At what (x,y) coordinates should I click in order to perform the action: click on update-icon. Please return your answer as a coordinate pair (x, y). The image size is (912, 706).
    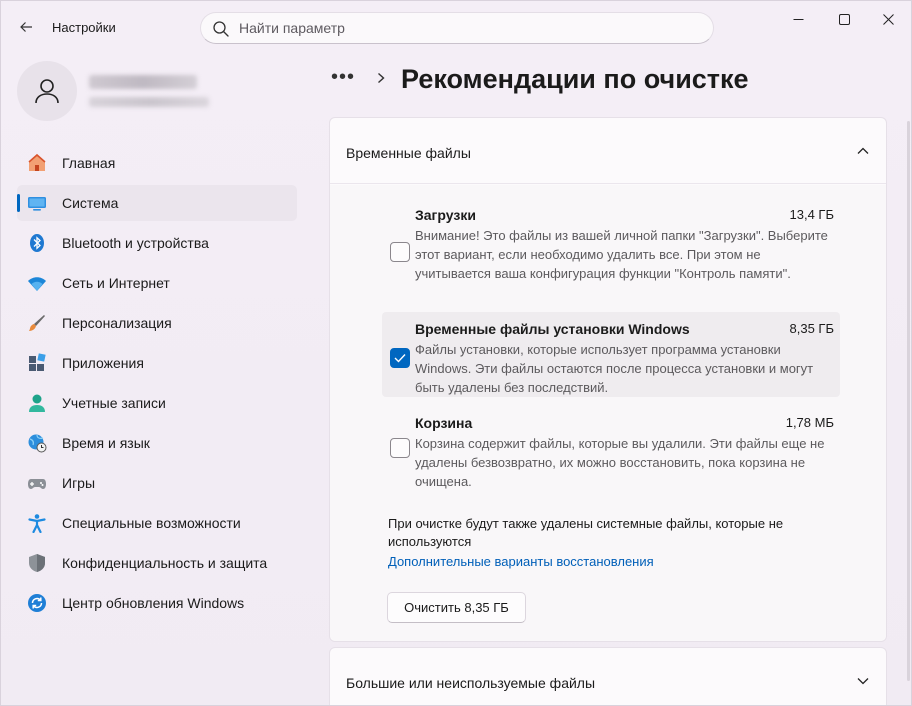
    Looking at the image, I should click on (37, 603).